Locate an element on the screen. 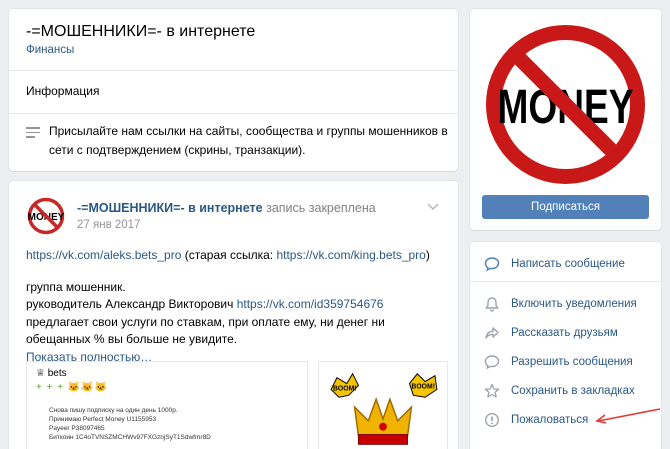 Image resolution: width=670 pixels, height=449 pixels. post-image-crown: BOOM! BOOM! is located at coordinates (383, 405).